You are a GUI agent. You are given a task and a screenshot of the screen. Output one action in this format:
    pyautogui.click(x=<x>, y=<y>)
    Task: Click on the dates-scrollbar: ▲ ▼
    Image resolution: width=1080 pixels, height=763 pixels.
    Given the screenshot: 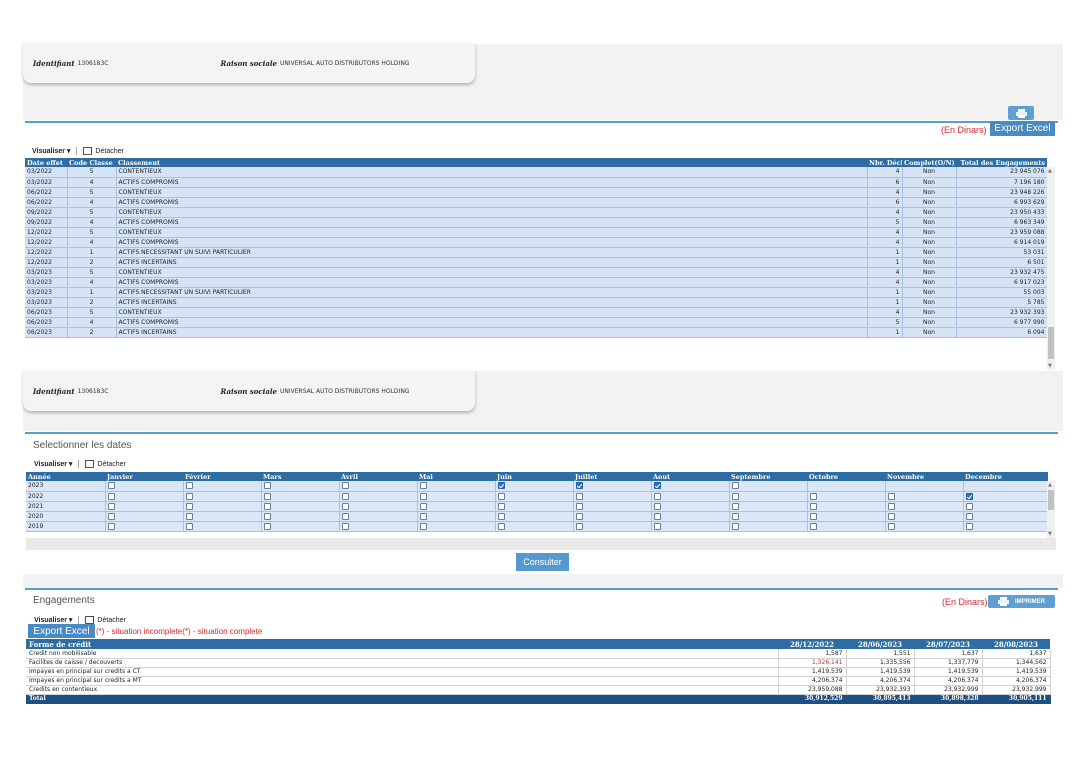 What is the action you would take?
    pyautogui.click(x=1051, y=509)
    